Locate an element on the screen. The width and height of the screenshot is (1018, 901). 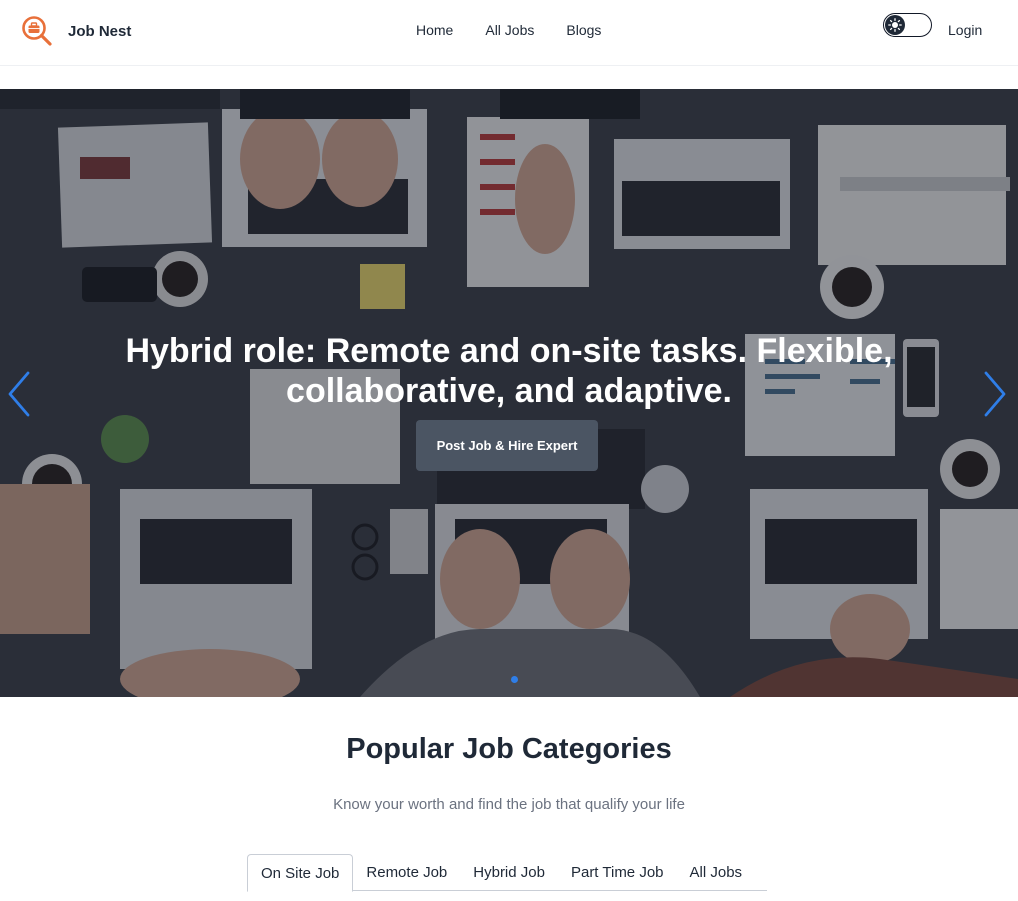
tab-on-site-job: On Site Job is located at coordinates (300, 873).